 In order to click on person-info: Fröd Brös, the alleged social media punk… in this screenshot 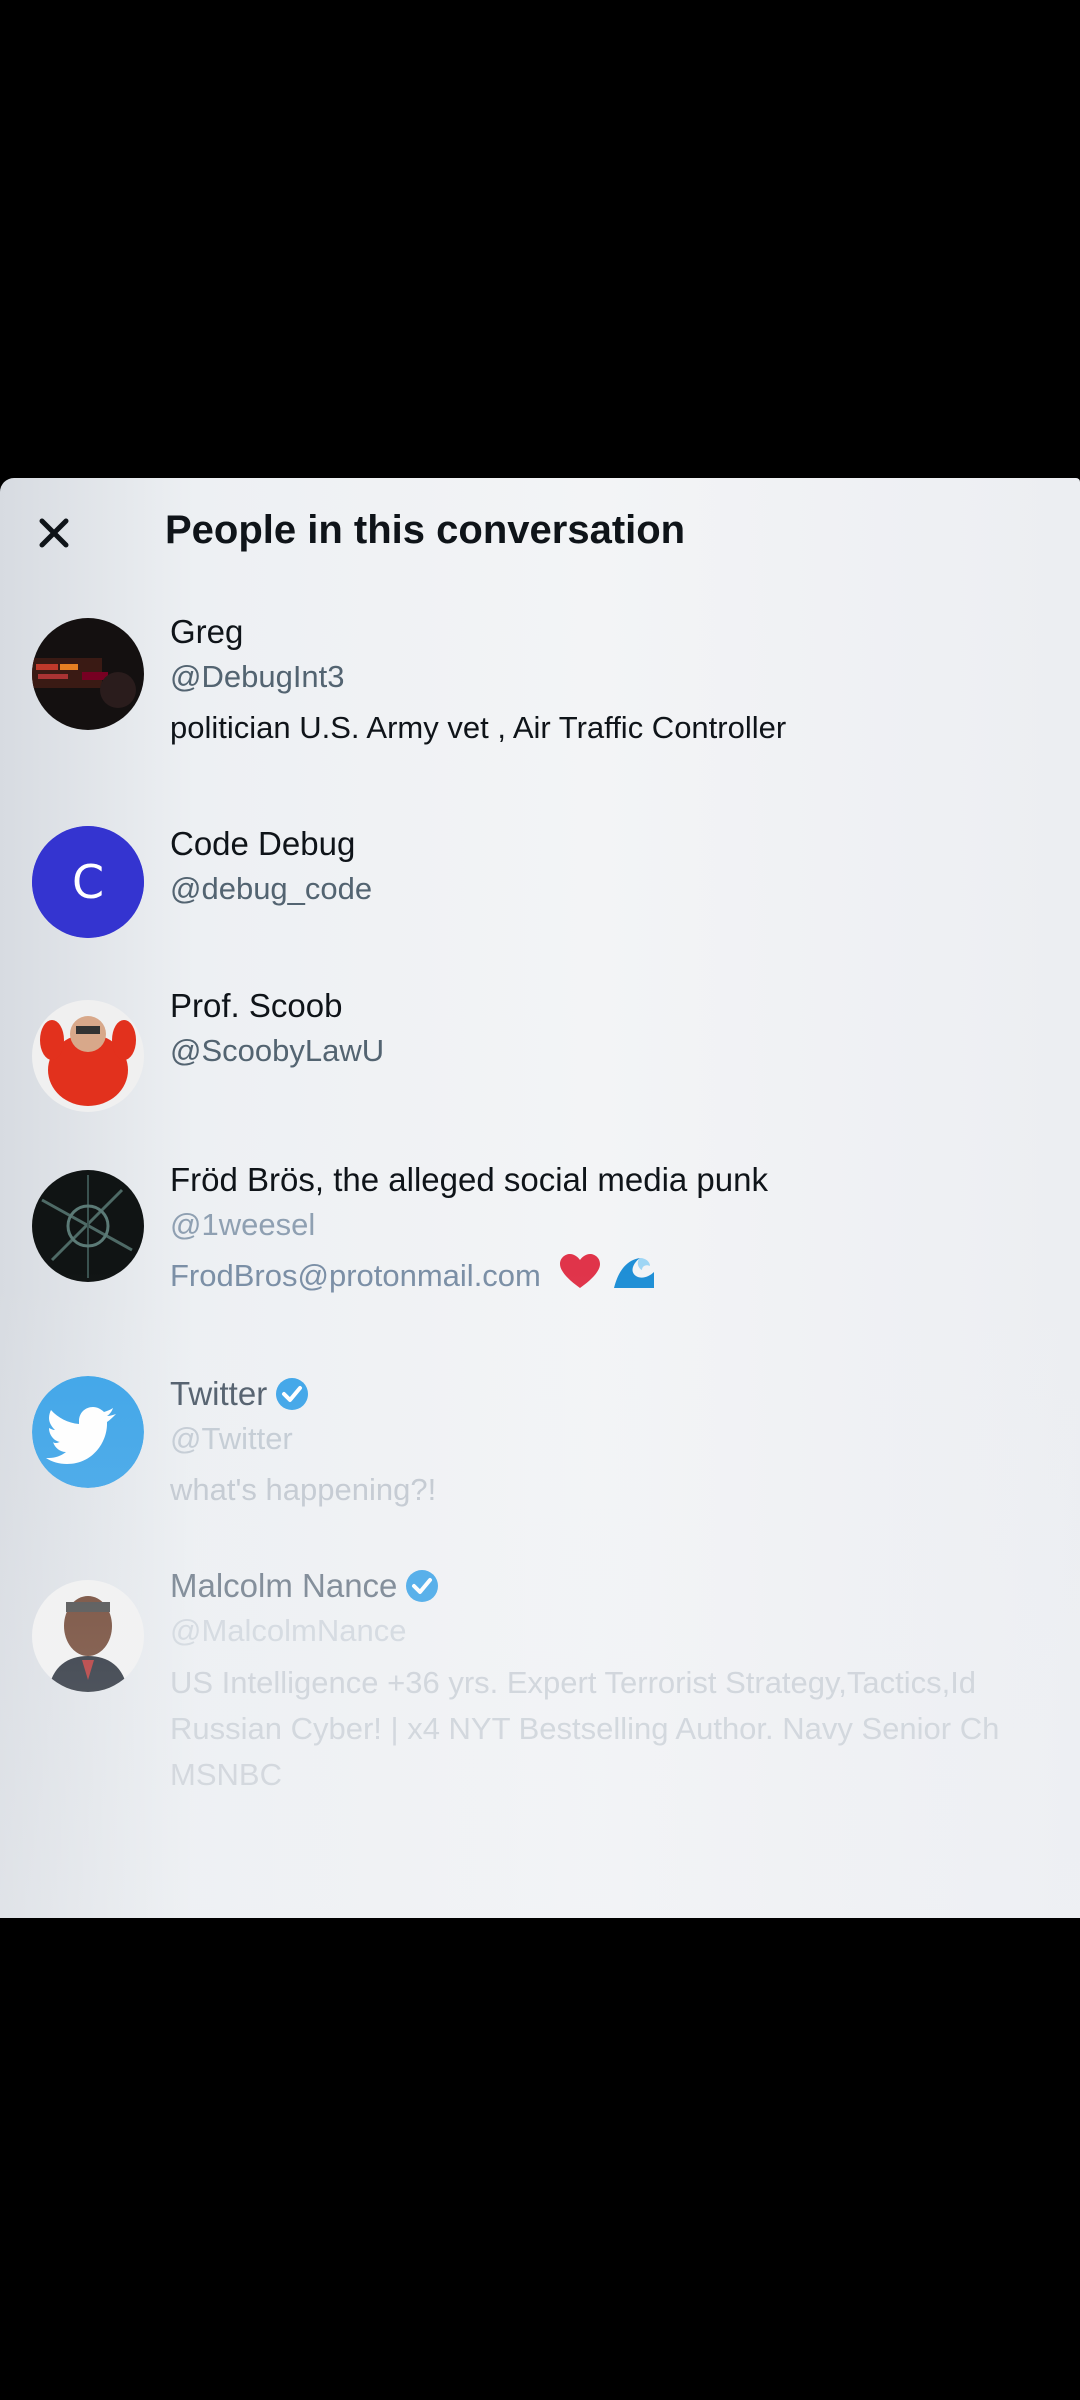, I will do `click(625, 1230)`.